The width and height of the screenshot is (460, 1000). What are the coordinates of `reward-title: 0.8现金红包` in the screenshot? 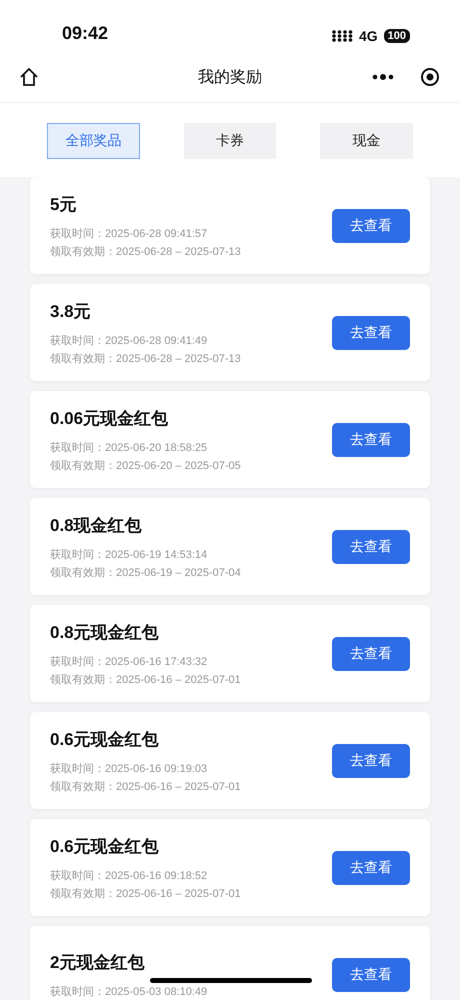 It's located at (96, 525).